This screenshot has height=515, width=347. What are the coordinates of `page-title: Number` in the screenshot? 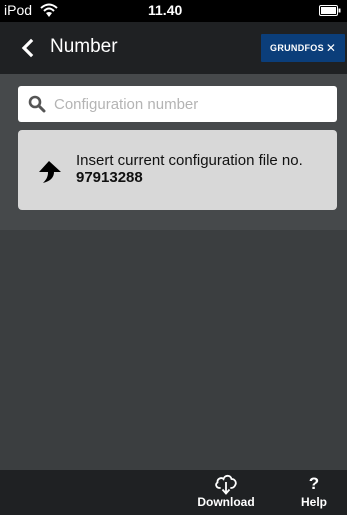 It's located at (84, 46).